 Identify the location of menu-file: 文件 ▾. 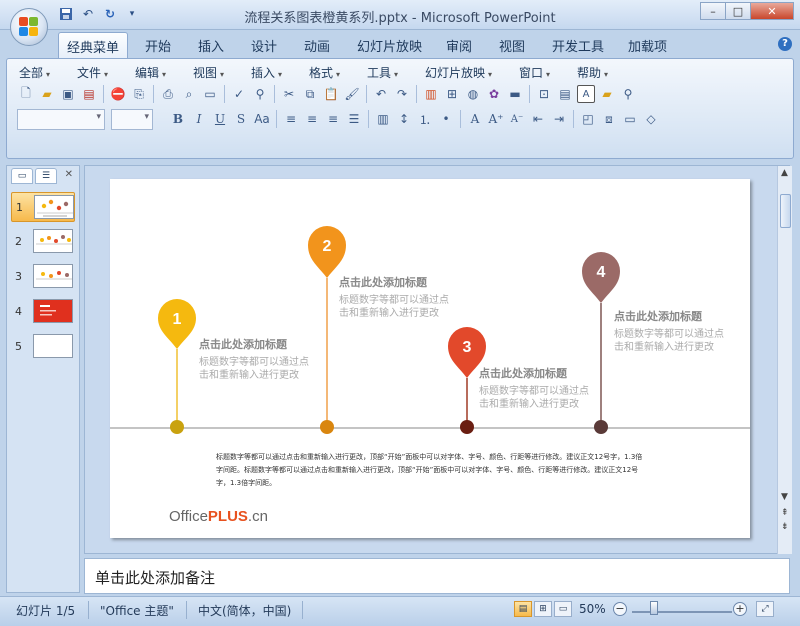
(92, 72).